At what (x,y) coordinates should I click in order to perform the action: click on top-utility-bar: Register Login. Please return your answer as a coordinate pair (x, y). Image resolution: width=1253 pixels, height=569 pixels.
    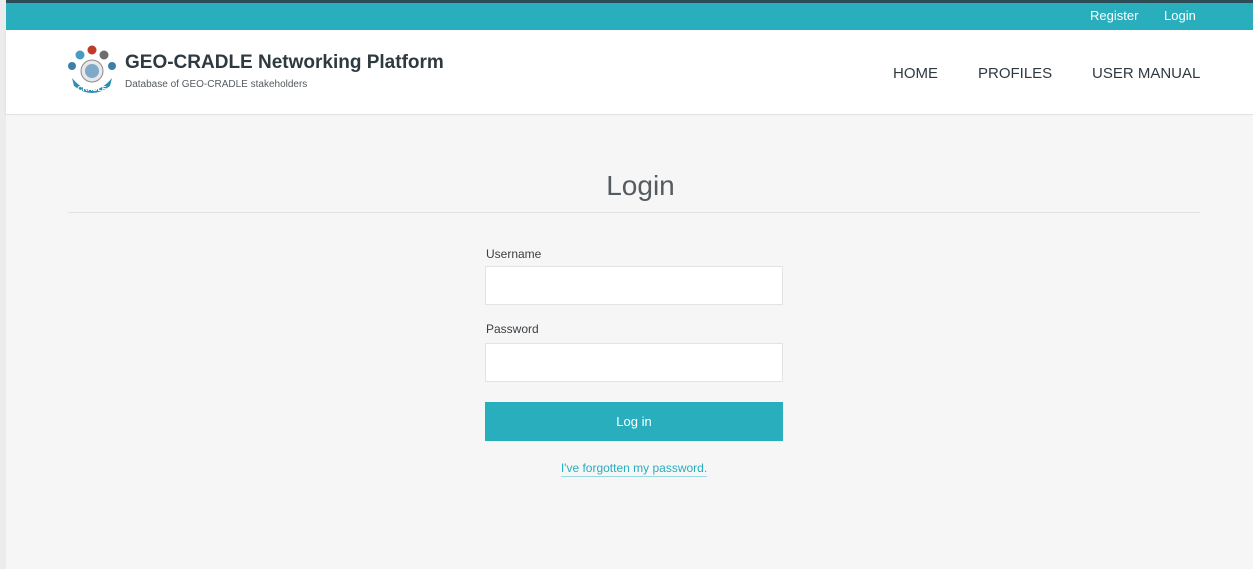
    Looking at the image, I should click on (629, 15).